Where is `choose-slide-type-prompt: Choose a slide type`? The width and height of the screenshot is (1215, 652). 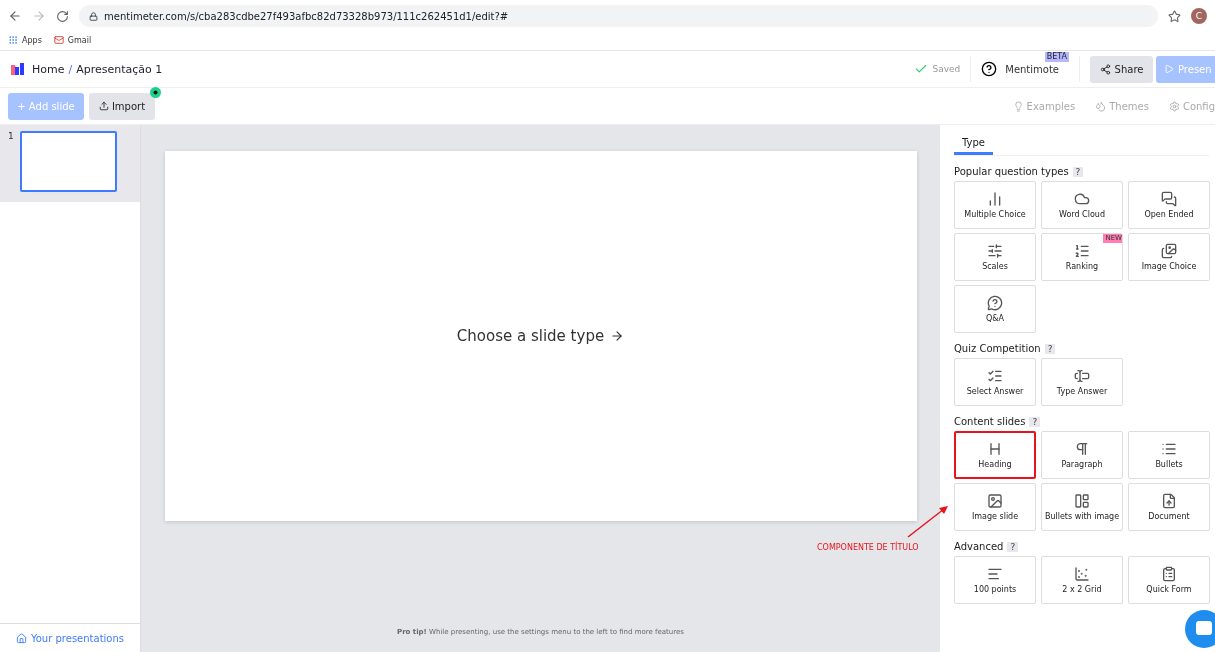
choose-slide-type-prompt: Choose a slide type is located at coordinates (540, 336).